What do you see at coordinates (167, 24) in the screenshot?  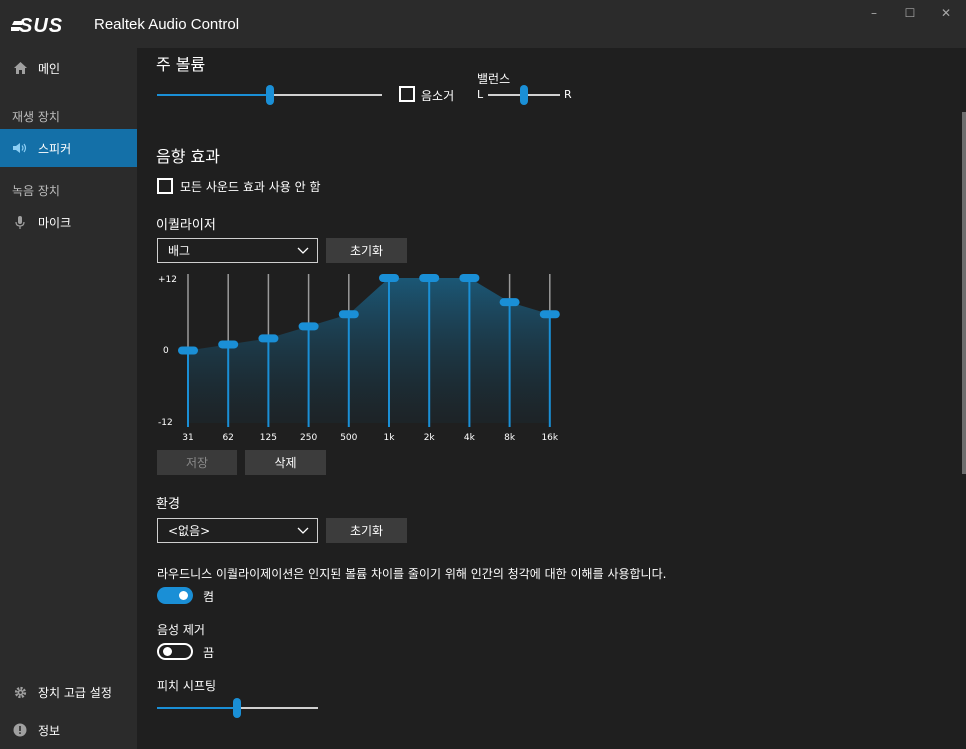 I see `app-title: Realtek Audio Control` at bounding box center [167, 24].